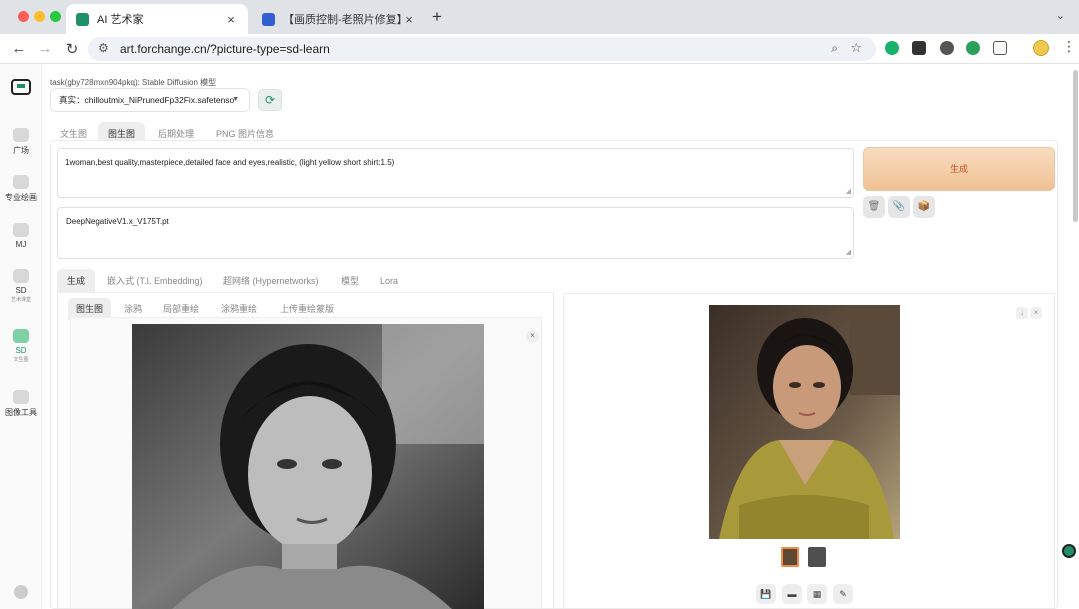  Describe the element at coordinates (21, 197) in the screenshot. I see `sidebar-item-label: 专业绘画` at that location.